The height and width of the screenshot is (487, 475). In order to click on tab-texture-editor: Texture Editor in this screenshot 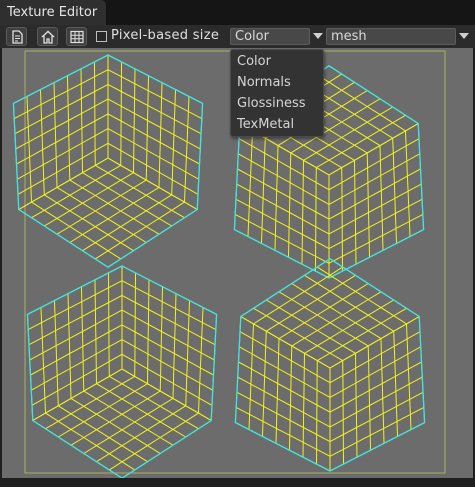, I will do `click(53, 12)`.